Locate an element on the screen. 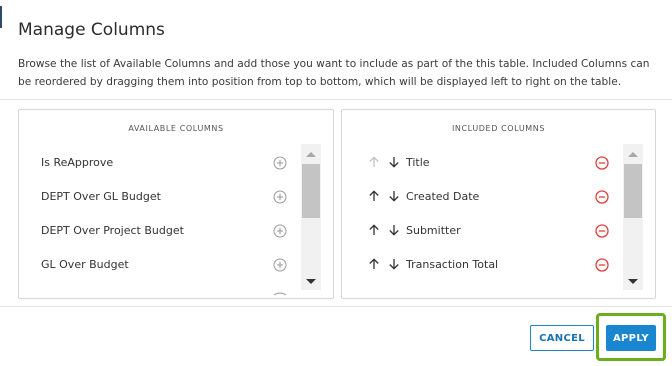 Image resolution: width=672 pixels, height=366 pixels. available-columns-header: AVAILABLE COLUMNS is located at coordinates (176, 128).